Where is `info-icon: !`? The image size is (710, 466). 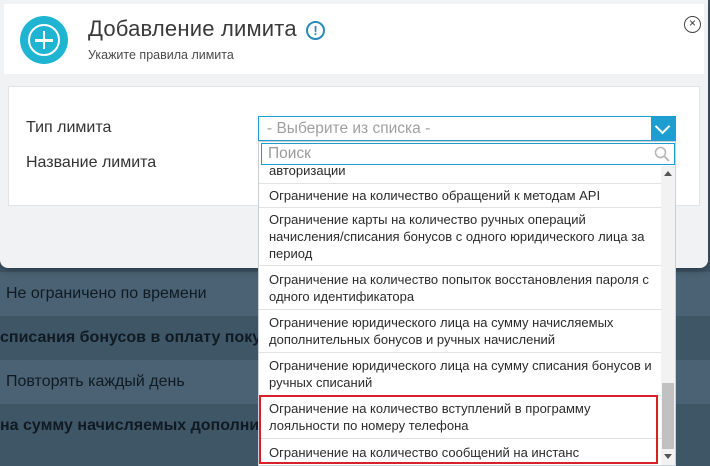 info-icon: ! is located at coordinates (315, 30).